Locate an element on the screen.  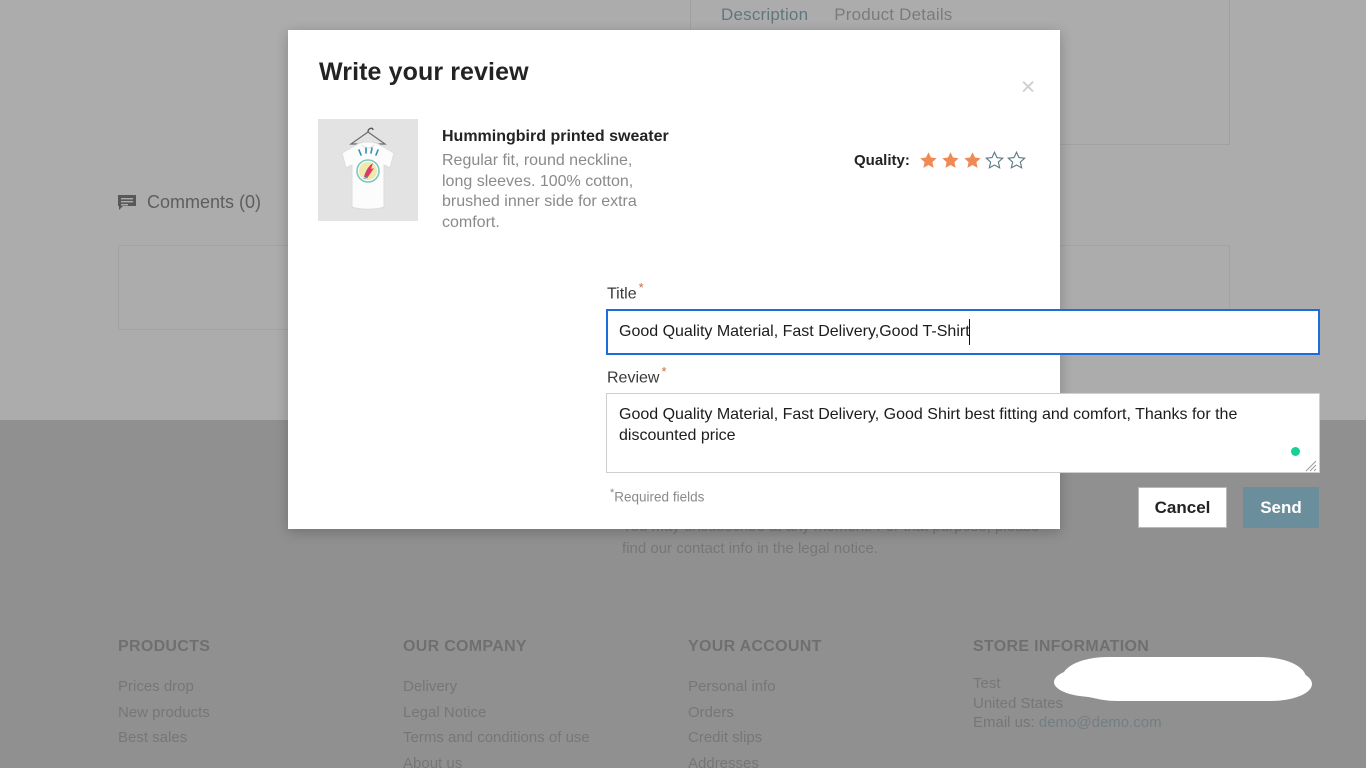
quality-rating: Quality: is located at coordinates (940, 160).